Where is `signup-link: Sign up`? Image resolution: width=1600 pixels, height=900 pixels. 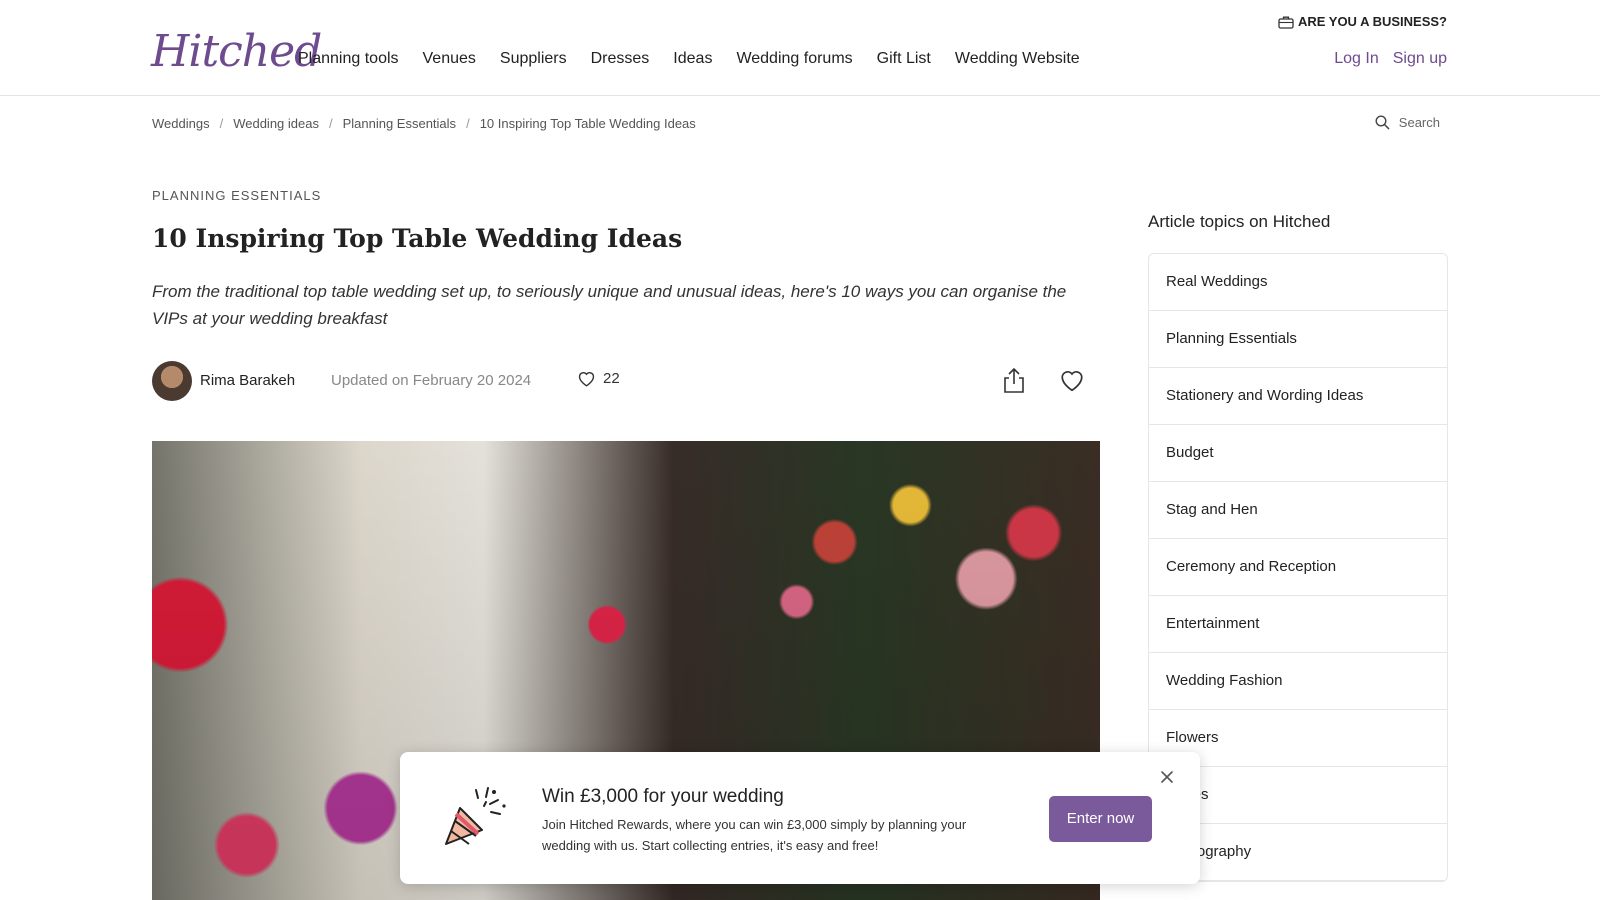 signup-link: Sign up is located at coordinates (1420, 59).